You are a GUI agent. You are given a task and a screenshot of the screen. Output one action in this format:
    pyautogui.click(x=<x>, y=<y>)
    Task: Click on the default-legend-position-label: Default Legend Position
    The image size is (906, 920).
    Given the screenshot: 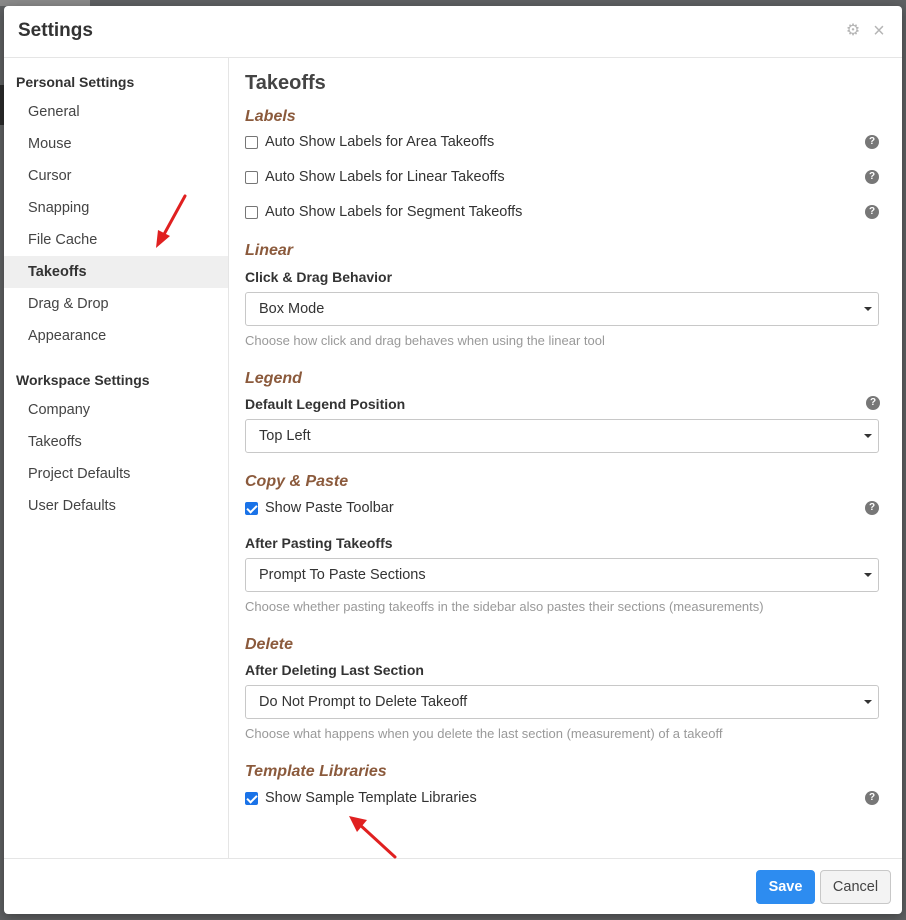 What is the action you would take?
    pyautogui.click(x=325, y=404)
    